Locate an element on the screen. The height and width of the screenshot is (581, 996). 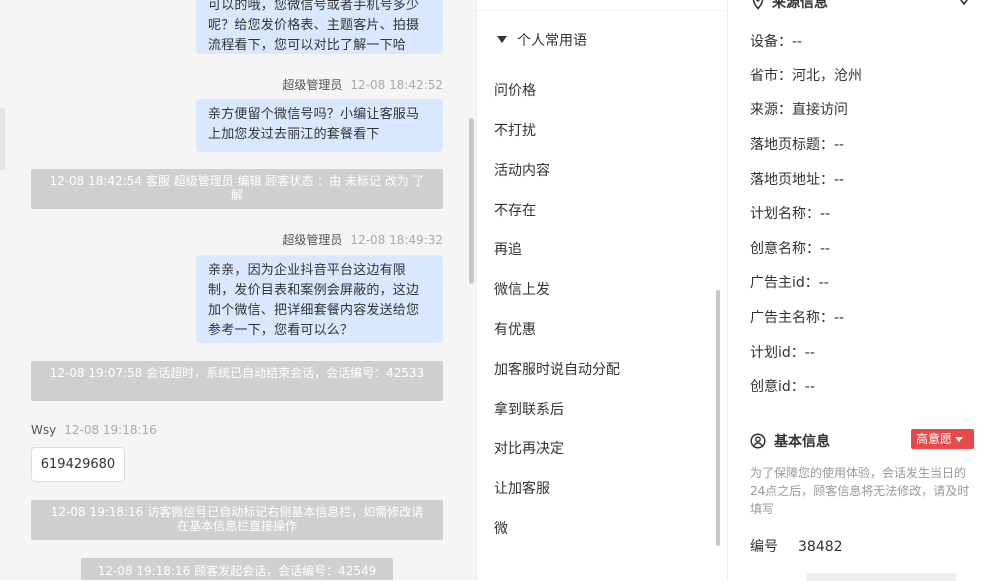
info-note: 为了保障您的使用体验，会话发生当日的24点之后，顾客信息将无法修改，请及时填写 is located at coordinates (860, 491).